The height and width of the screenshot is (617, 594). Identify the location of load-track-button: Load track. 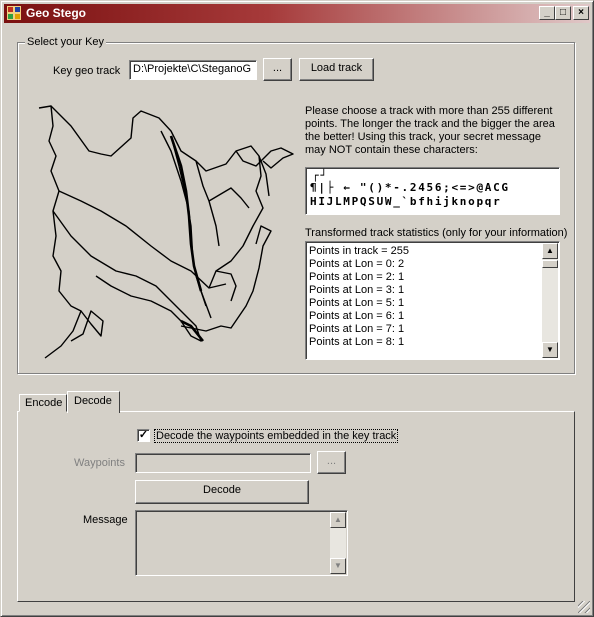
(336, 69).